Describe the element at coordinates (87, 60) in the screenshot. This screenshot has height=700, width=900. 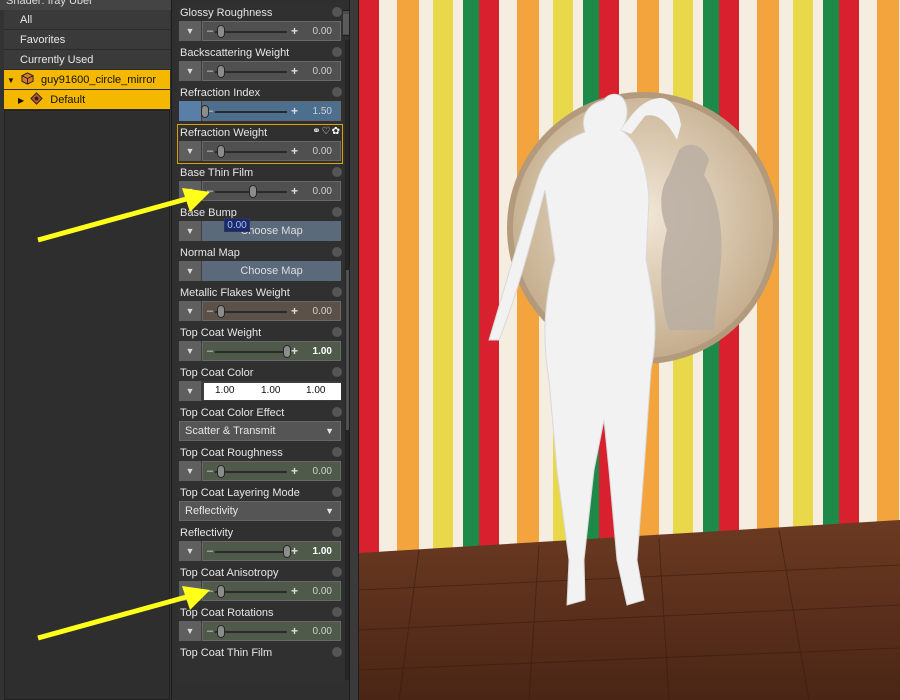
I see `tree-item-currently-used: Currently Used` at that location.